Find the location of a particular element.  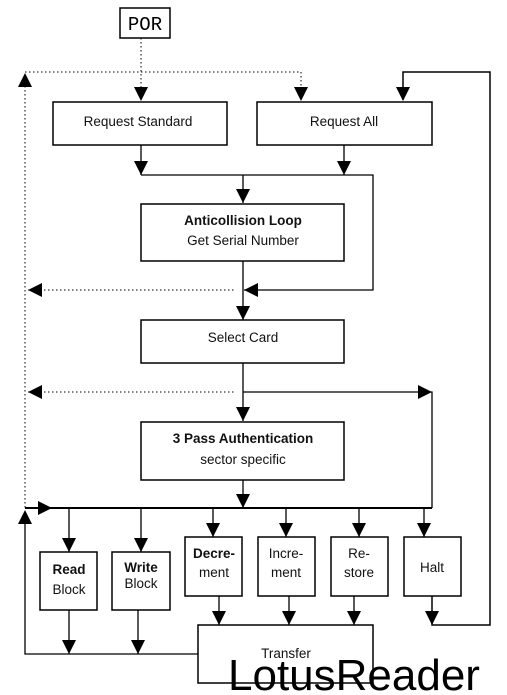

increment-line2: ment is located at coordinates (286, 572).